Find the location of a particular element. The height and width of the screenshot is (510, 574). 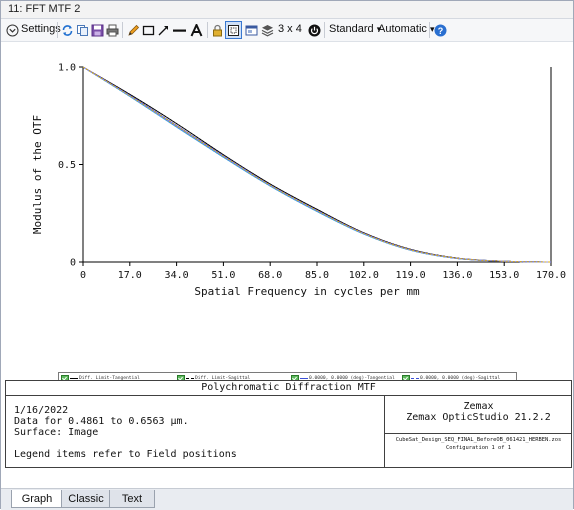

layout-selector: 3 x 4 is located at coordinates (290, 29).